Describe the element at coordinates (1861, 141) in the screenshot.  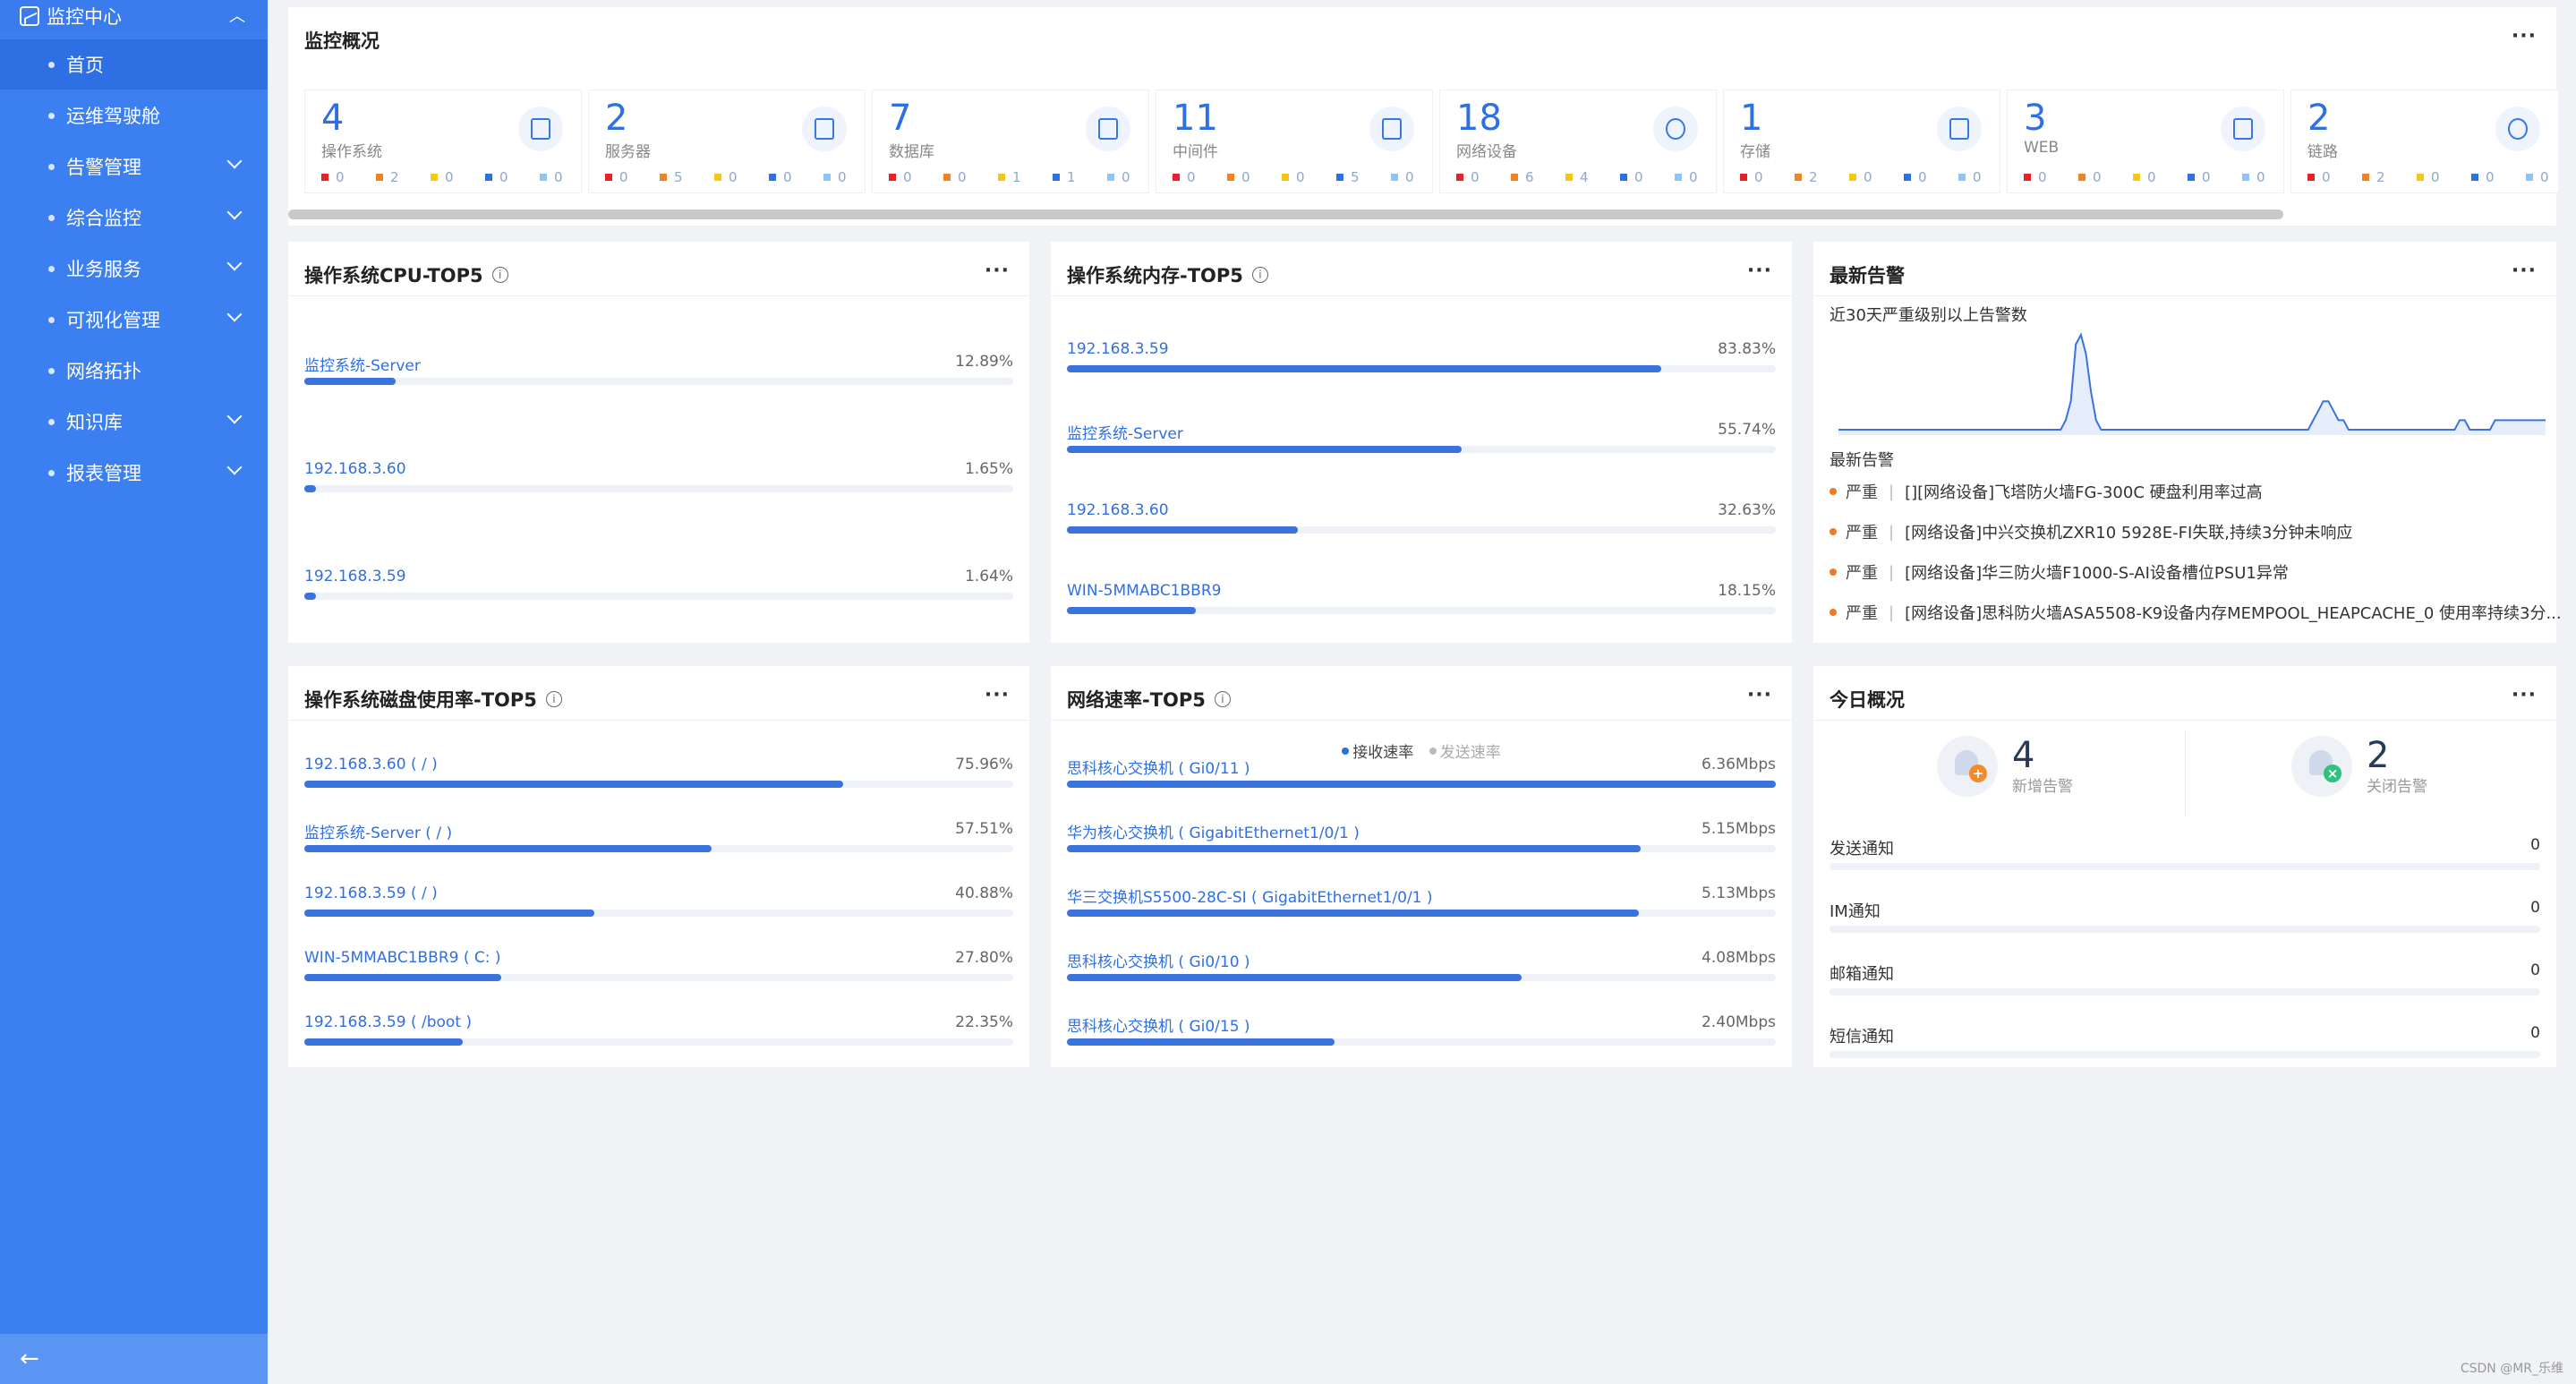
I see `overview-box: 1 存储 0 2 0 0 0` at that location.